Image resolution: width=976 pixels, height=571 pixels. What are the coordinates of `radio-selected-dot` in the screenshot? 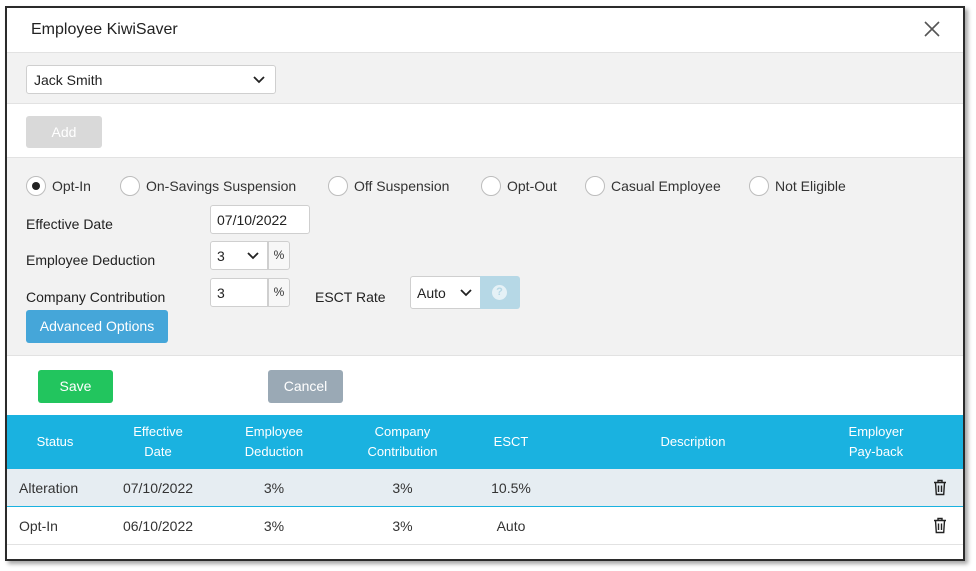 It's located at (36, 186).